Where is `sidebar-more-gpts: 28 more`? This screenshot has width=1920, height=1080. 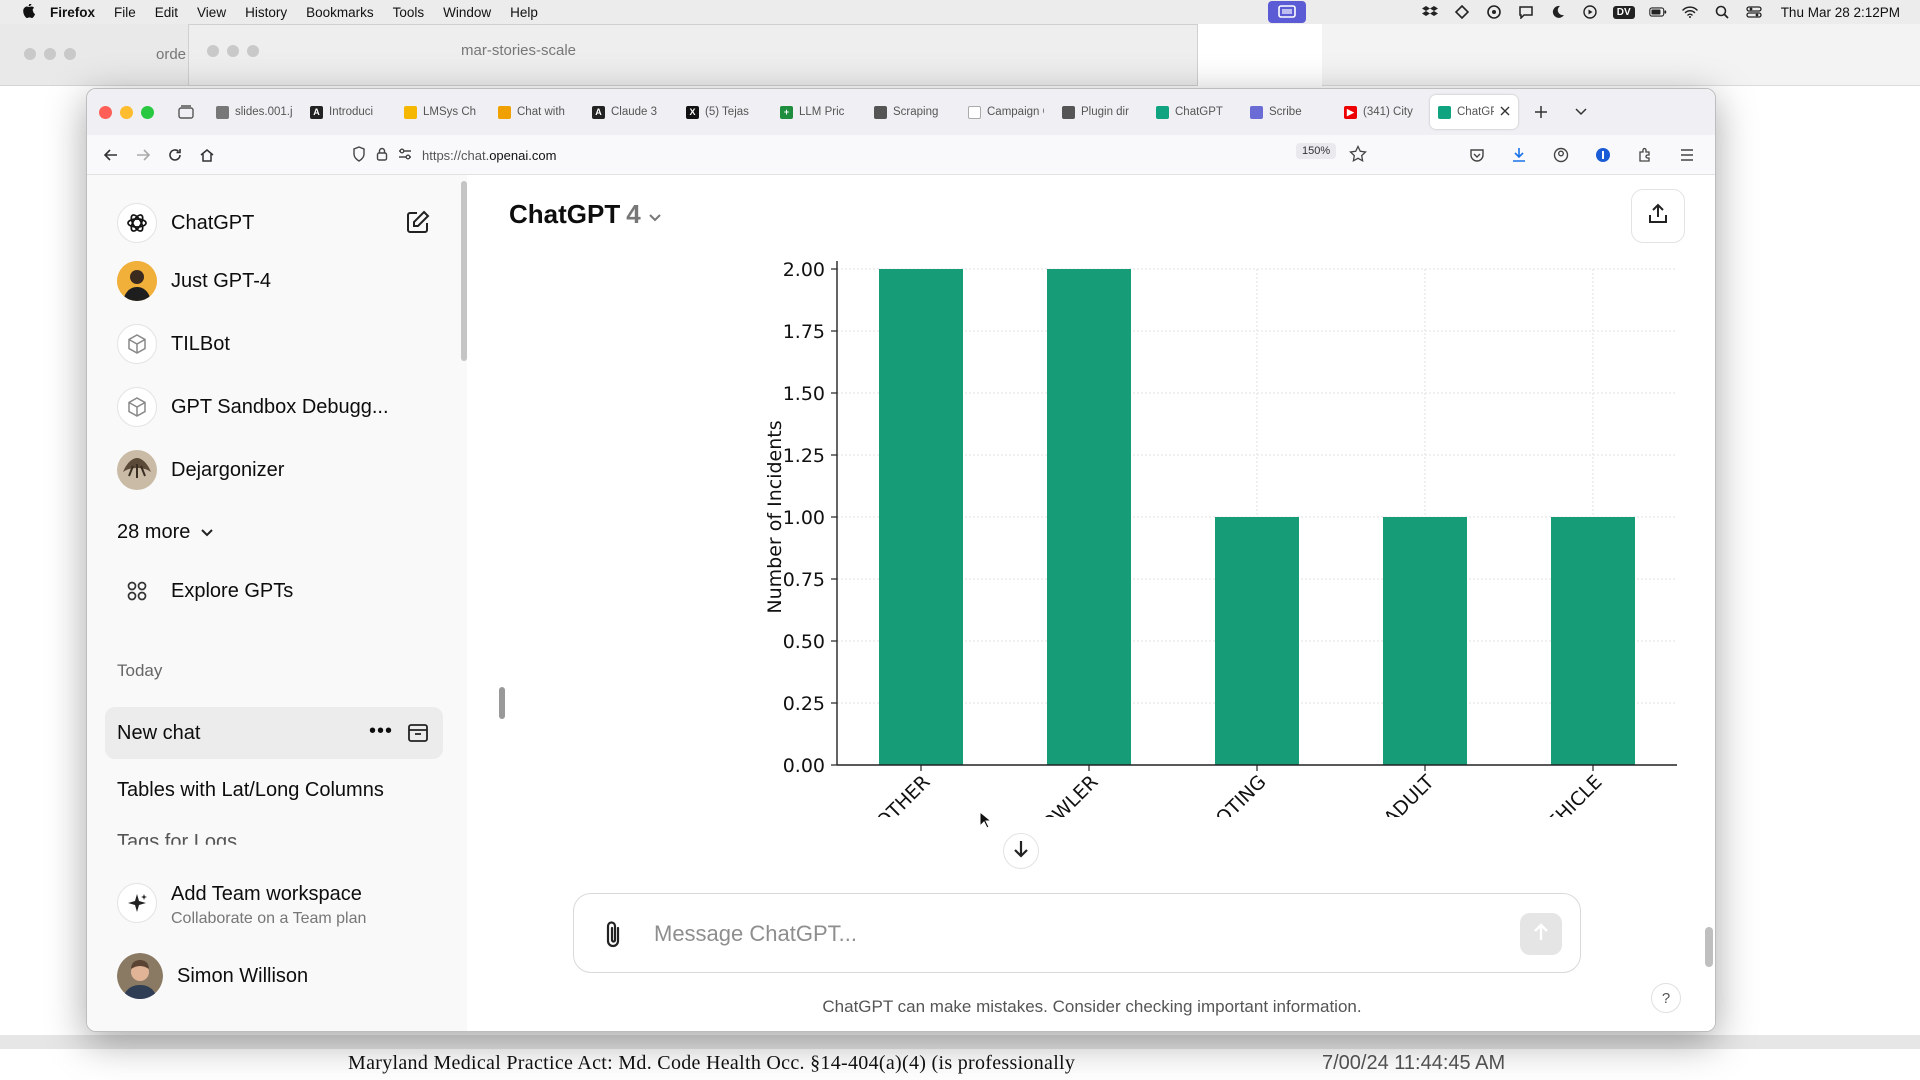 sidebar-more-gpts: 28 more is located at coordinates (165, 532).